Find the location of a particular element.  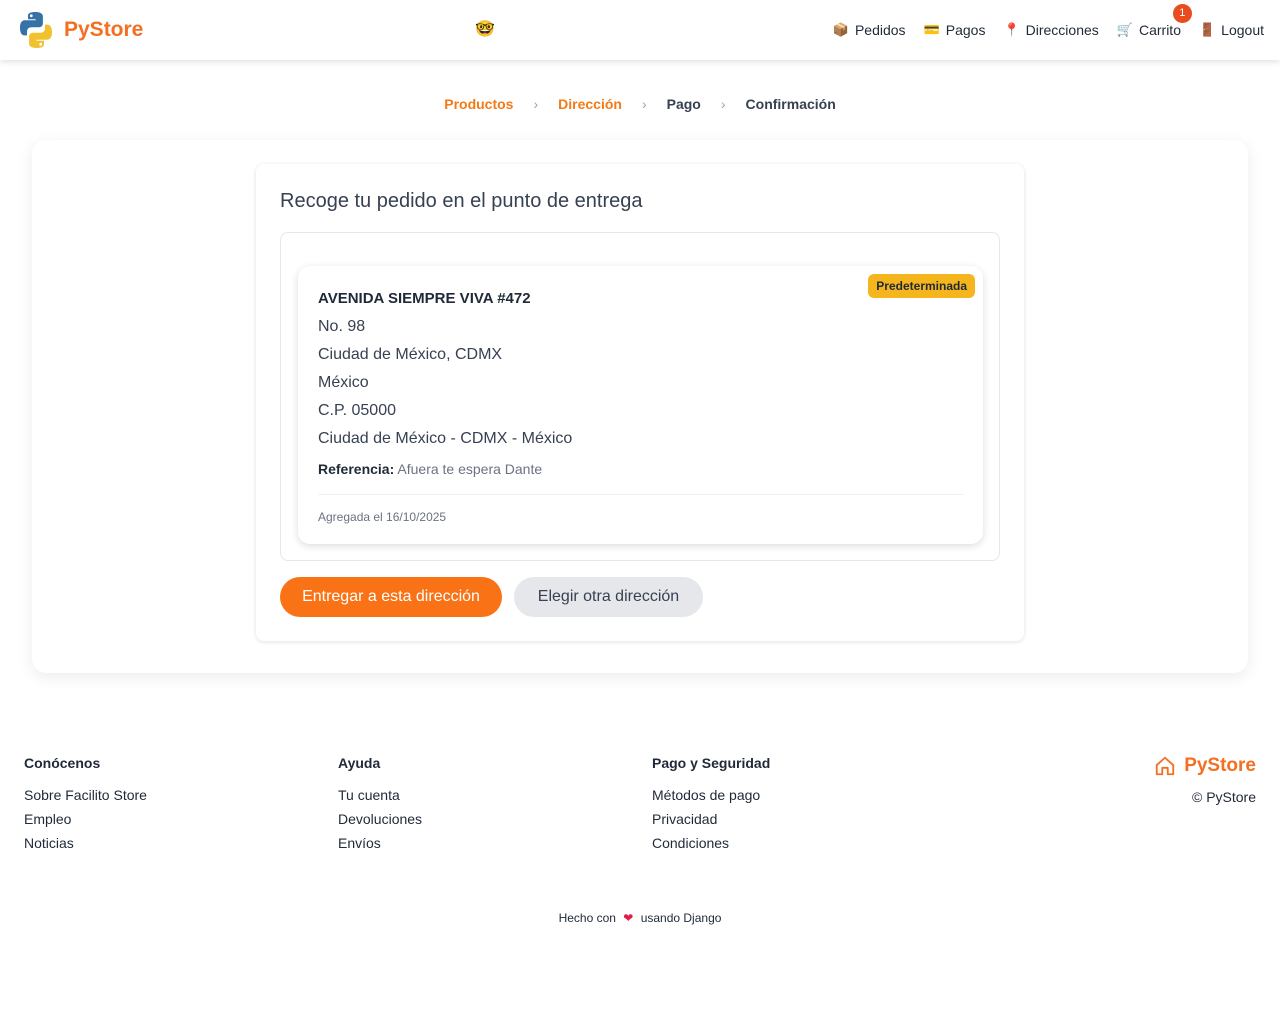

step-confirmacion: Confirmación is located at coordinates (790, 104).